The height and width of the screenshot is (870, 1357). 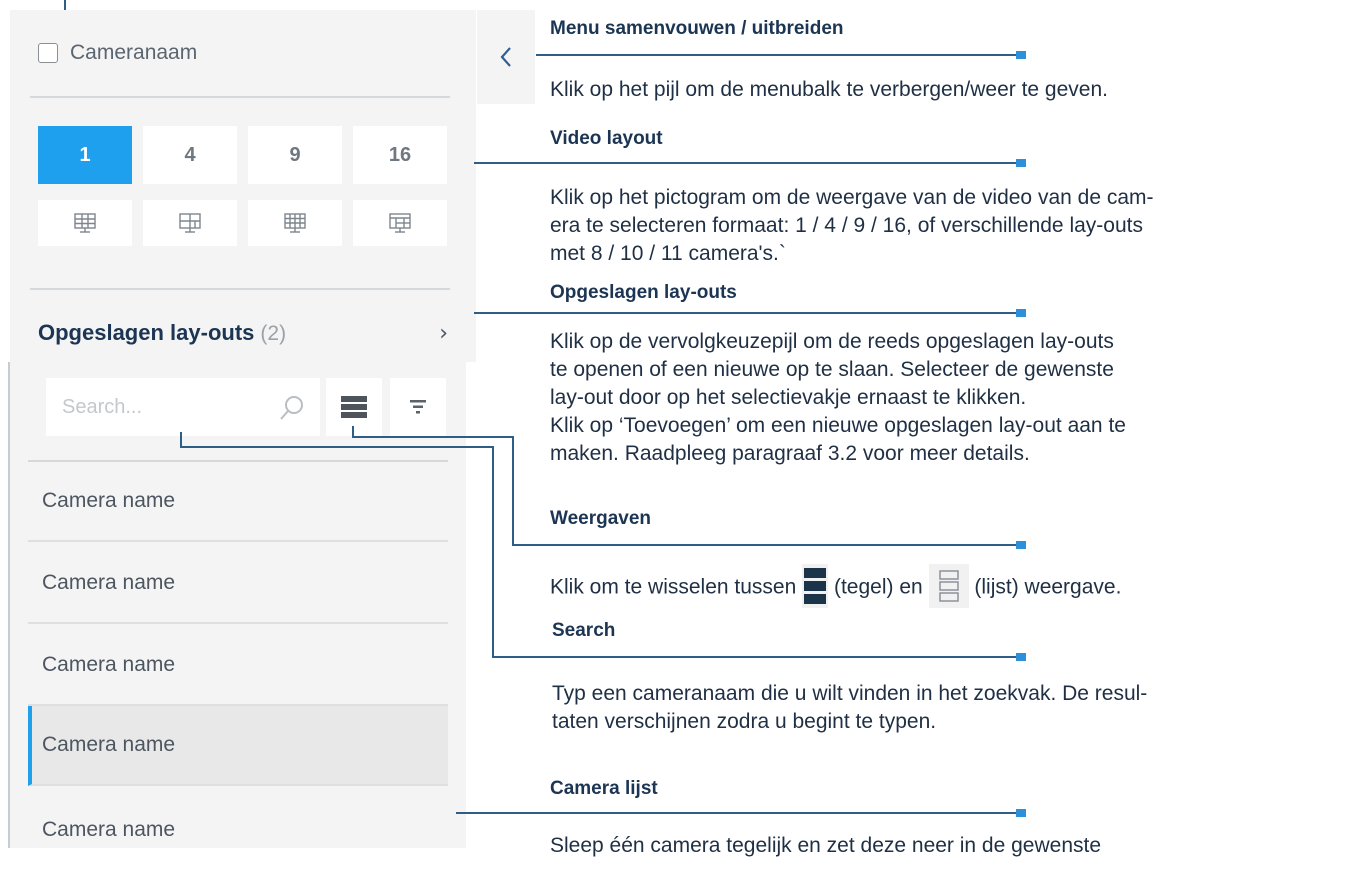 What do you see at coordinates (295, 155) in the screenshot?
I see `layout-button-9: 9` at bounding box center [295, 155].